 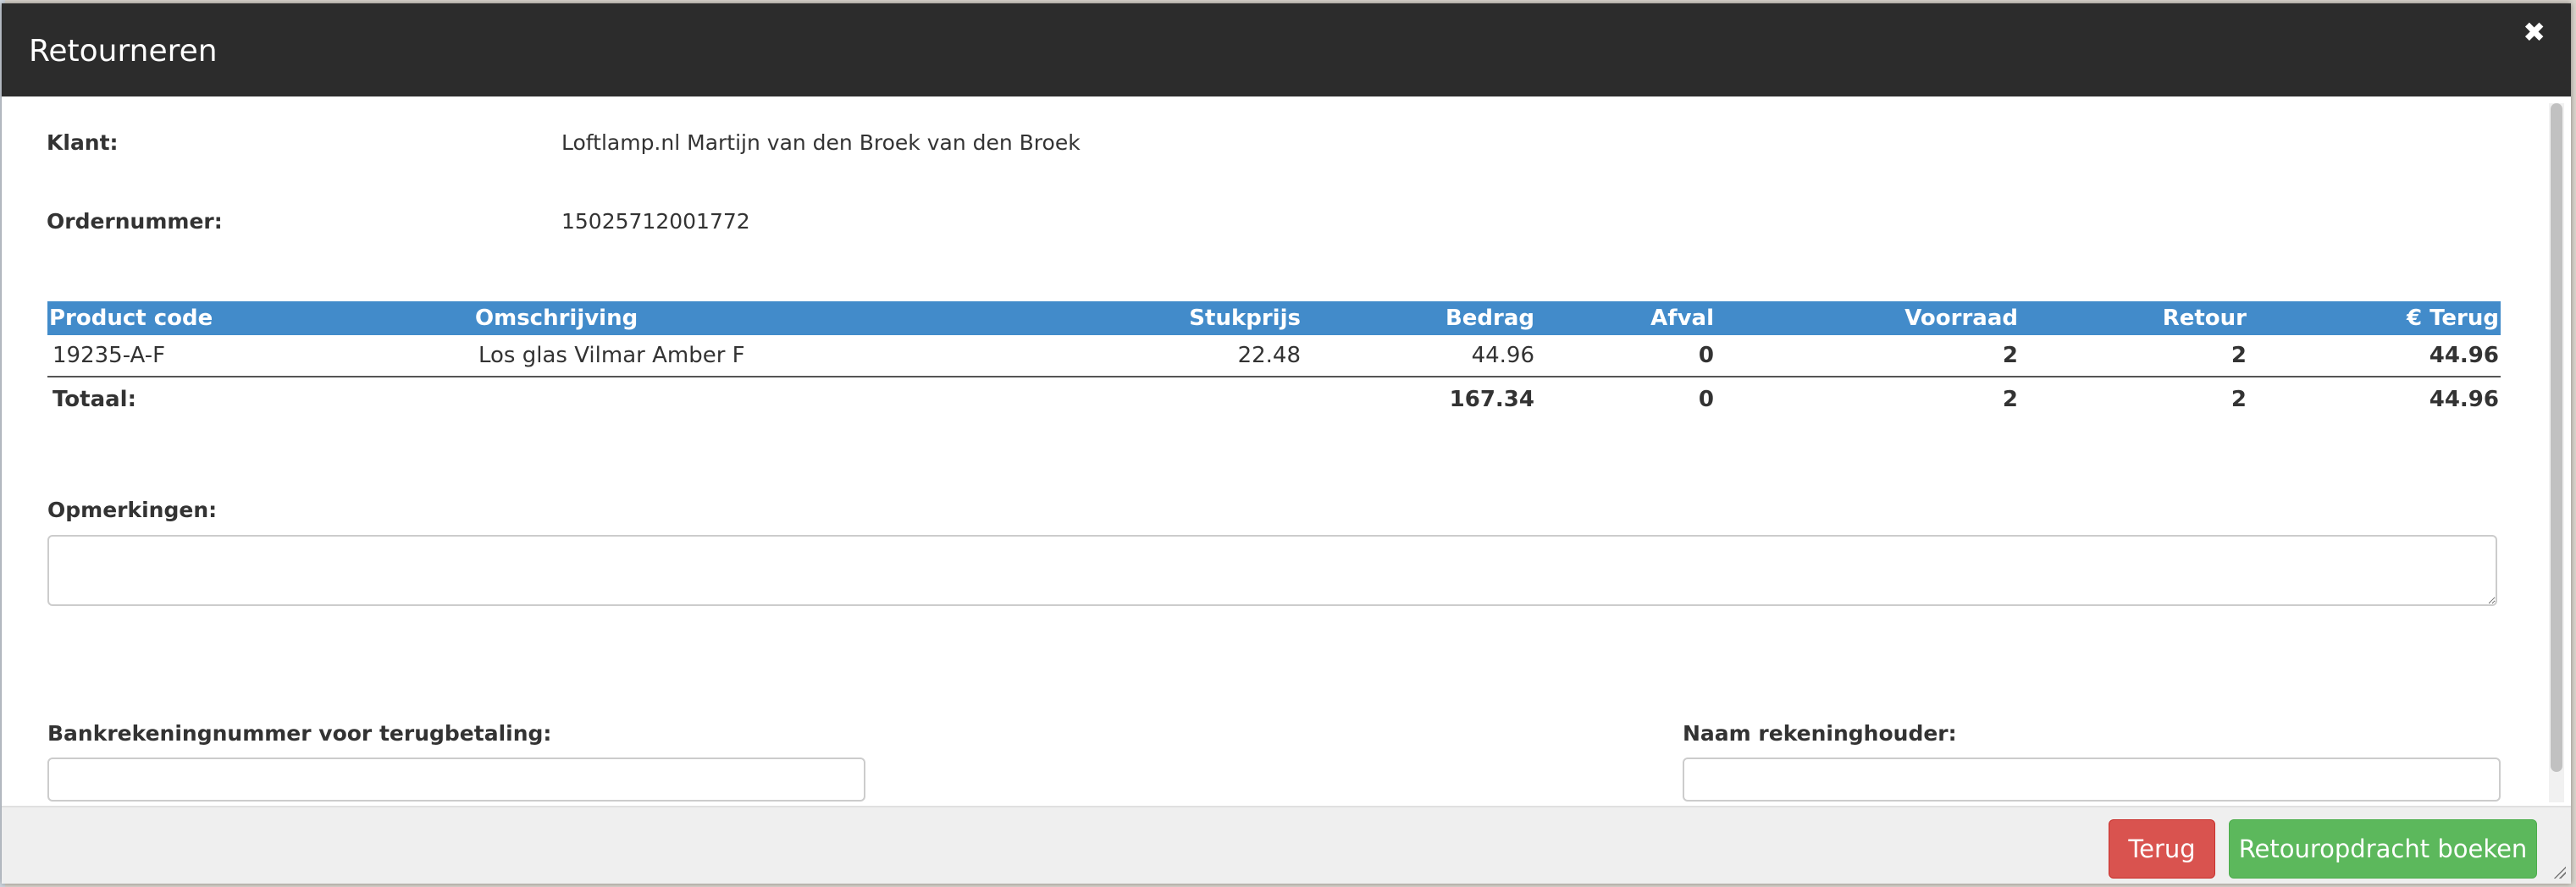 I want to click on back-button: Terug, so click(x=2162, y=849).